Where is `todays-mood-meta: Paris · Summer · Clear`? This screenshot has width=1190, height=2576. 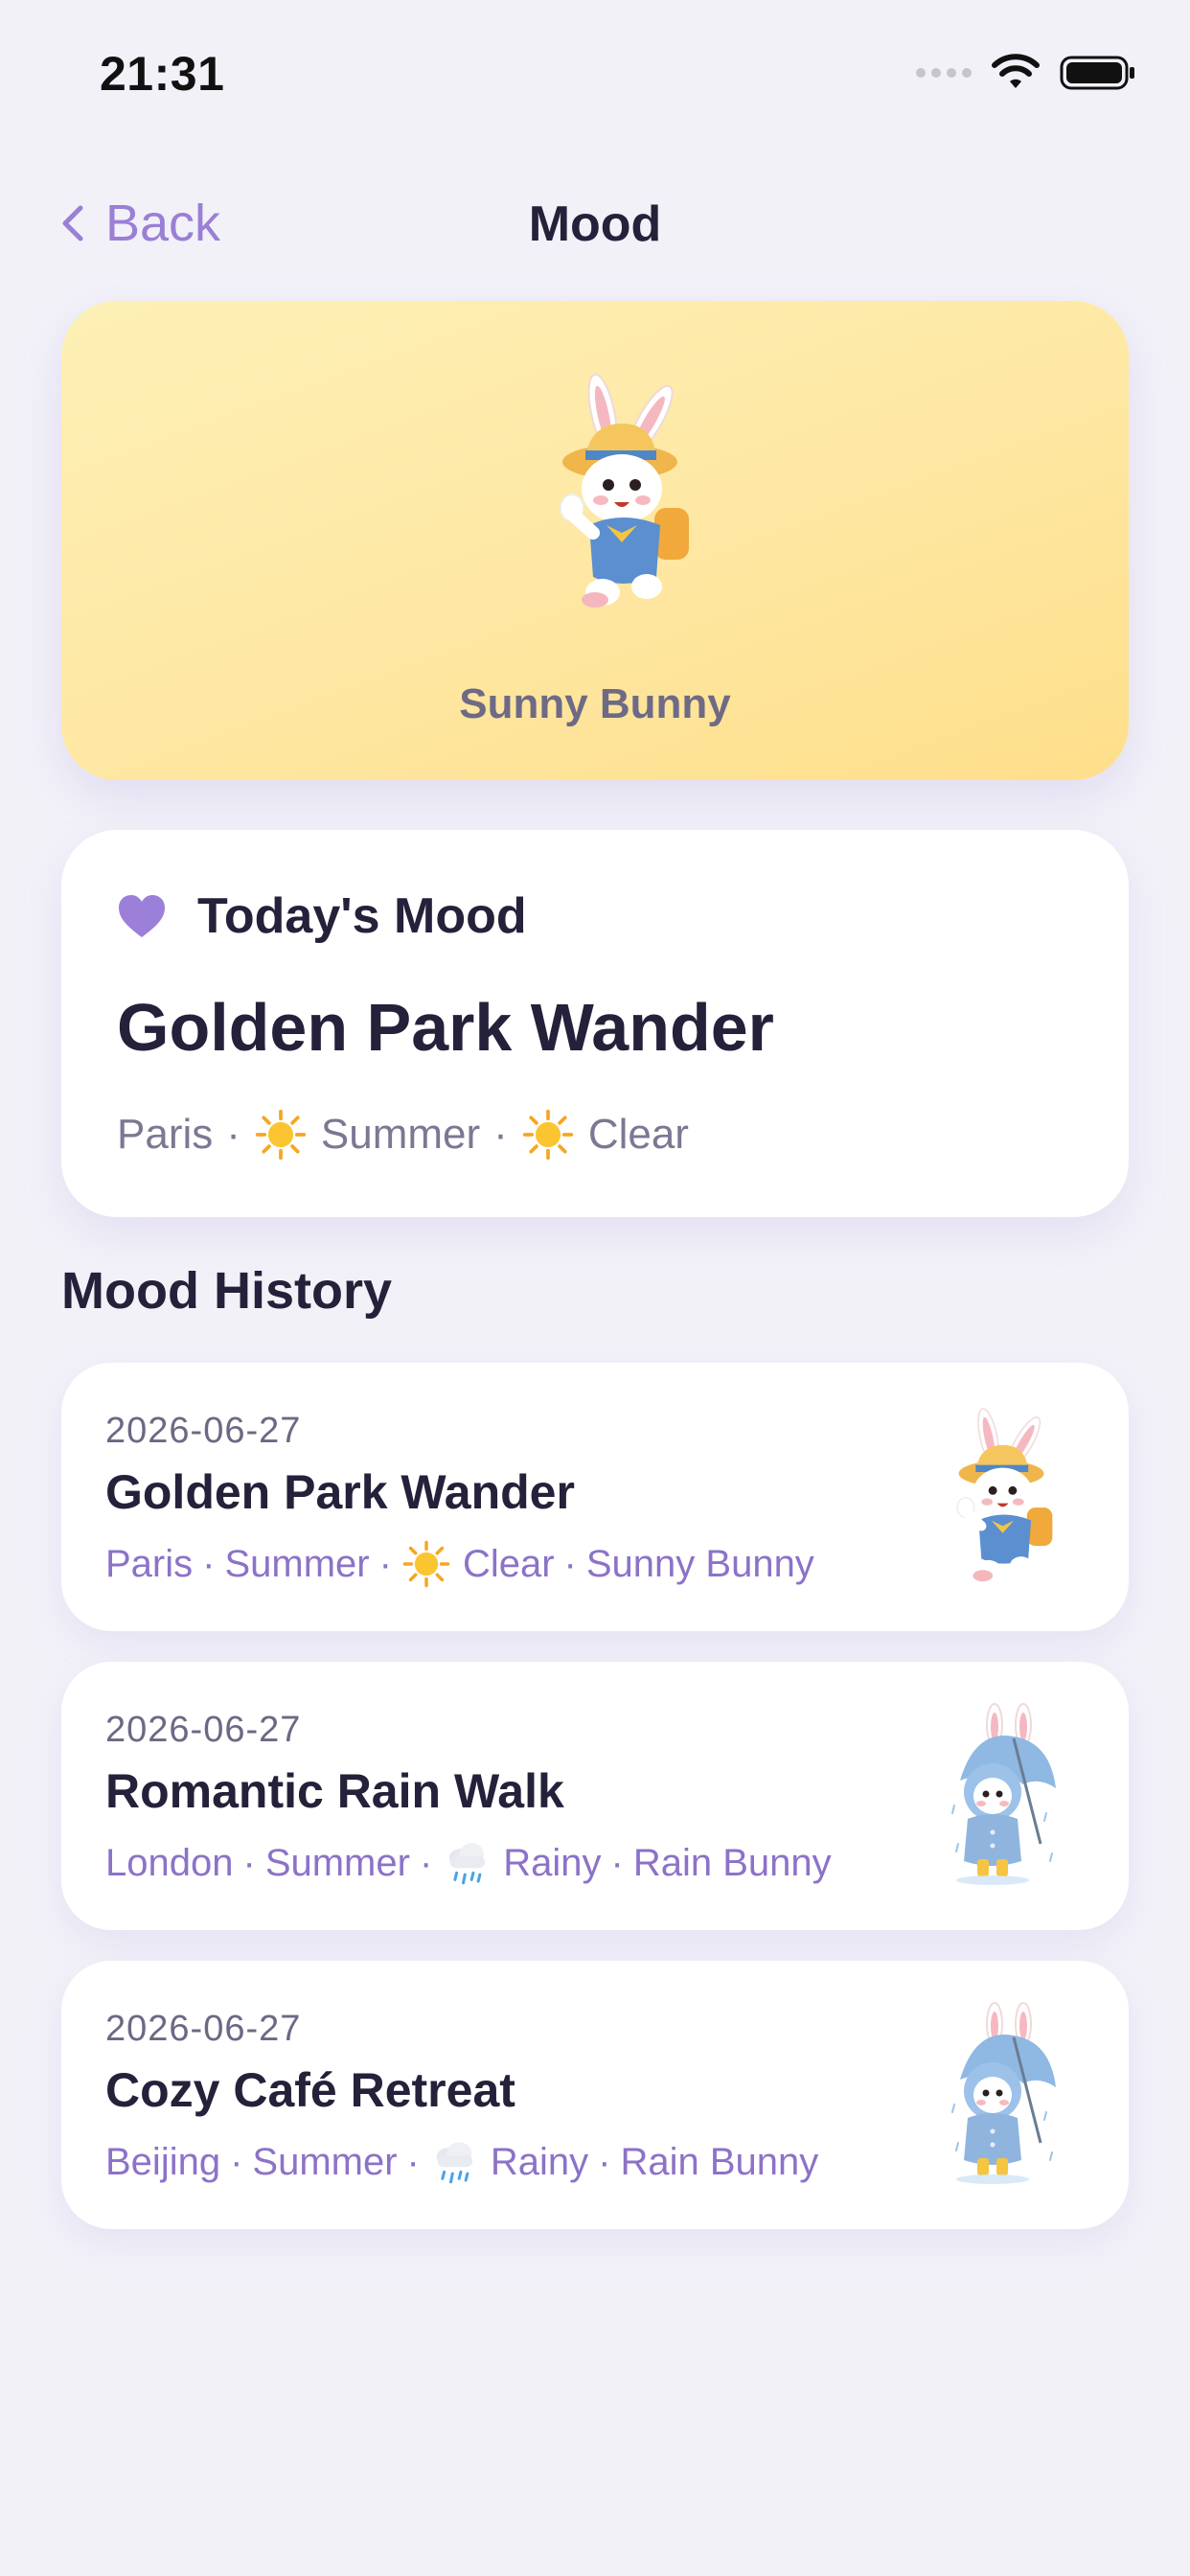 todays-mood-meta: Paris · Summer · Clear is located at coordinates (403, 1135).